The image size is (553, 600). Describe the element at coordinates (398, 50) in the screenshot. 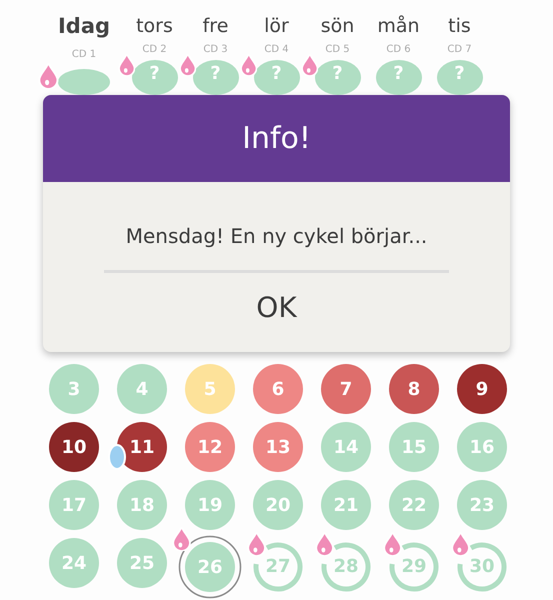

I see `cycle-day-label: CD 6` at that location.